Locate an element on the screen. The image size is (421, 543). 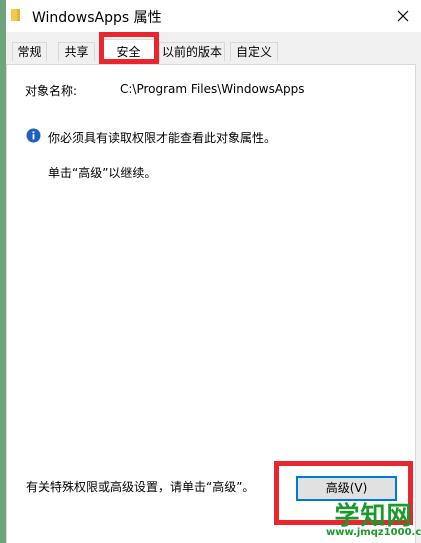
tab-strip: 常规 共享 安全 以前的版本 自定义 is located at coordinates (213, 48).